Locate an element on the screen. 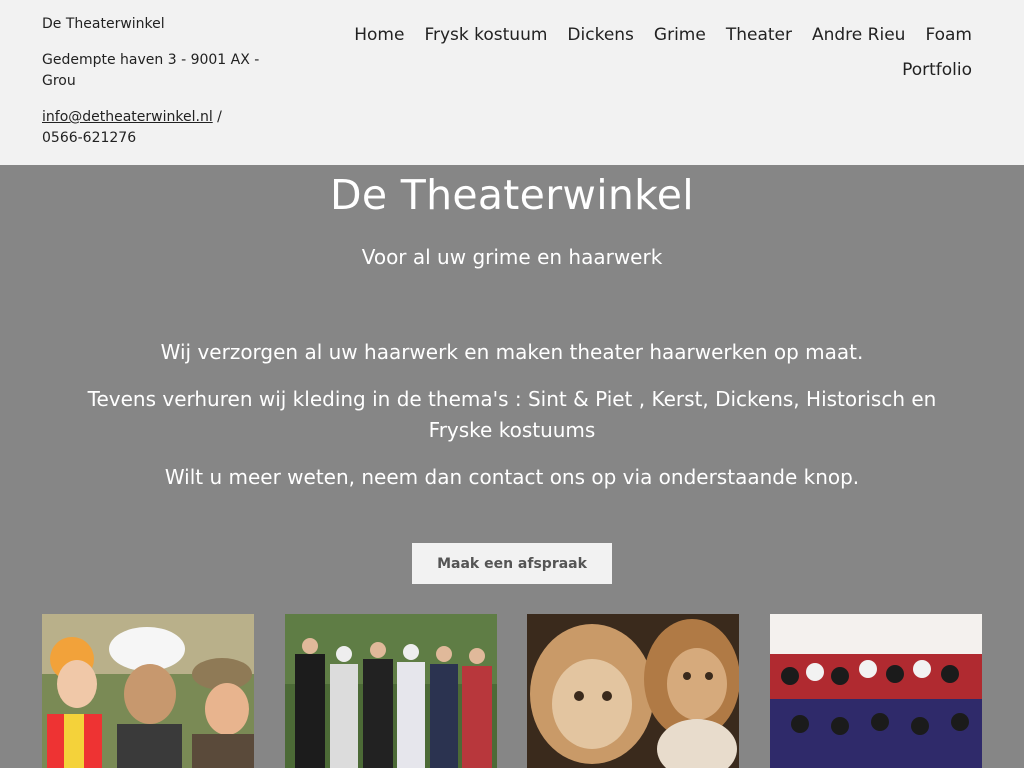 Image resolution: width=1024 pixels, height=768 pixels. appointment-button: Maak een afspraak is located at coordinates (512, 563).